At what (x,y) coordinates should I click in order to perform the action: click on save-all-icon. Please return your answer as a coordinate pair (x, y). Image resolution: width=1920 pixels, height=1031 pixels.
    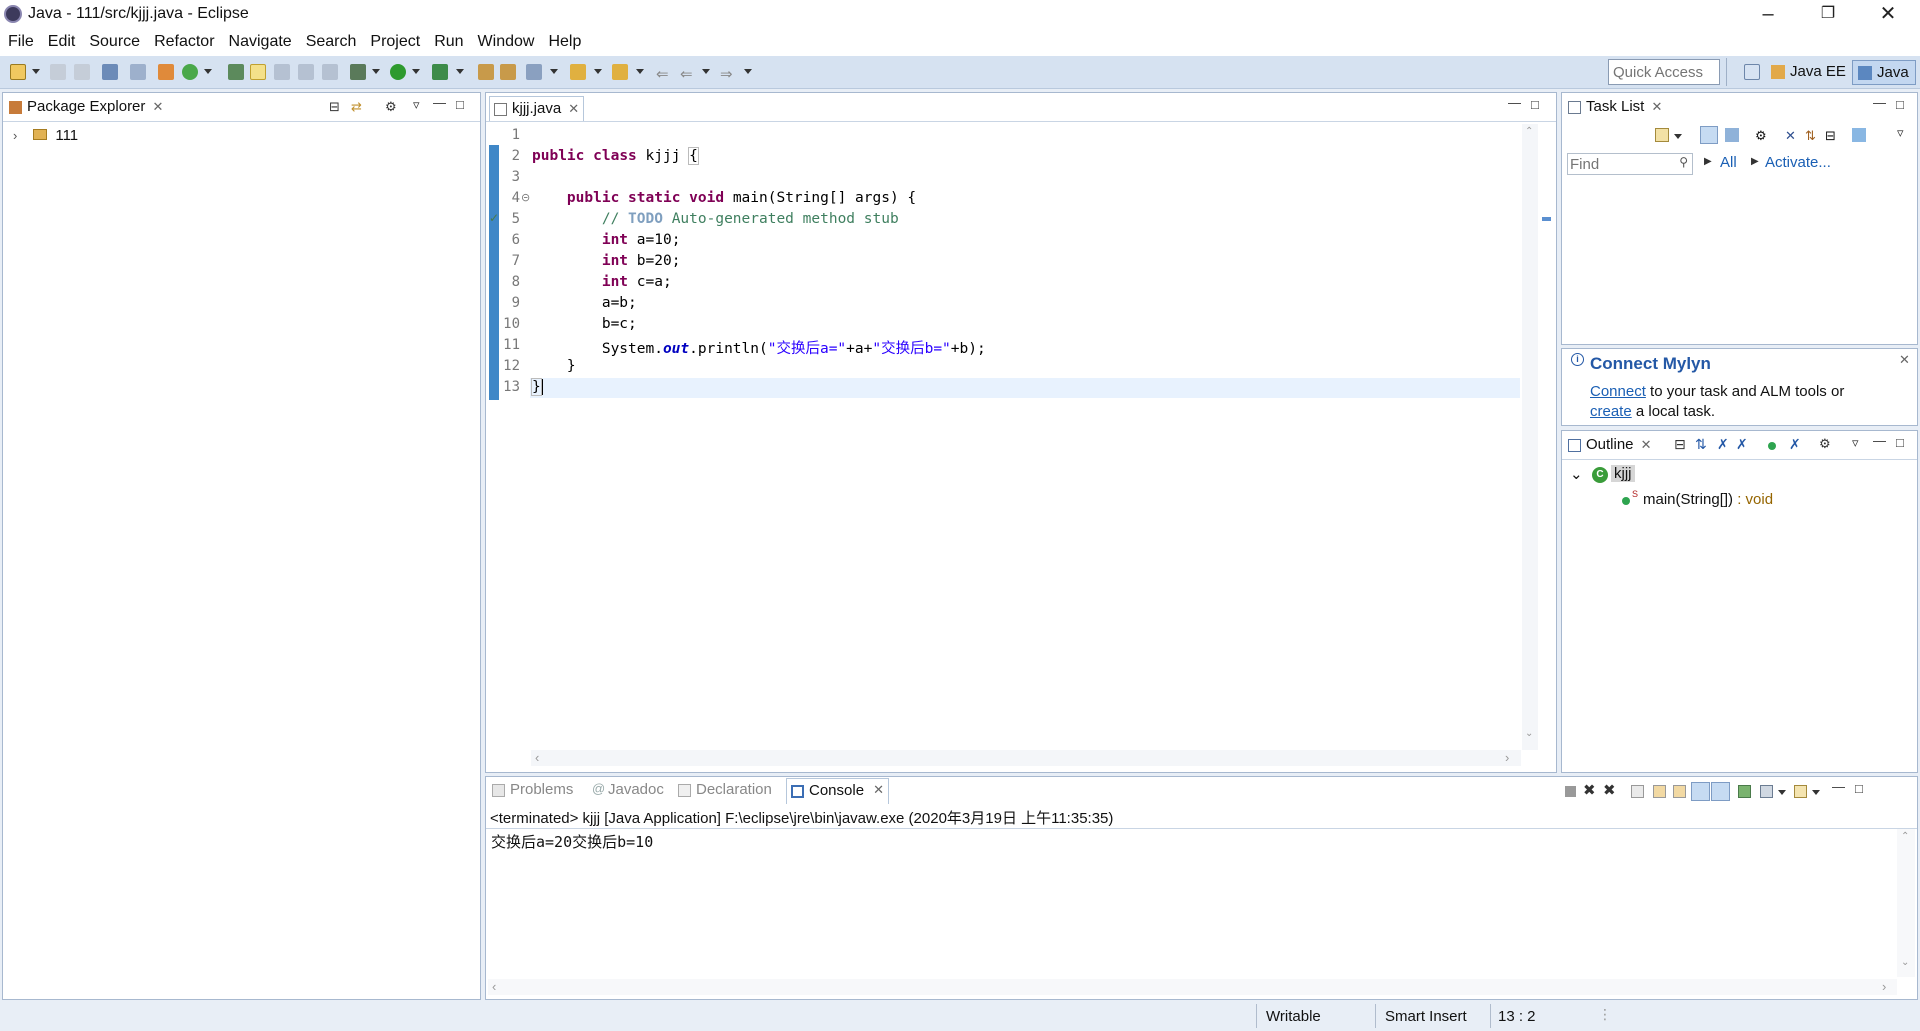
    Looking at the image, I should click on (82, 72).